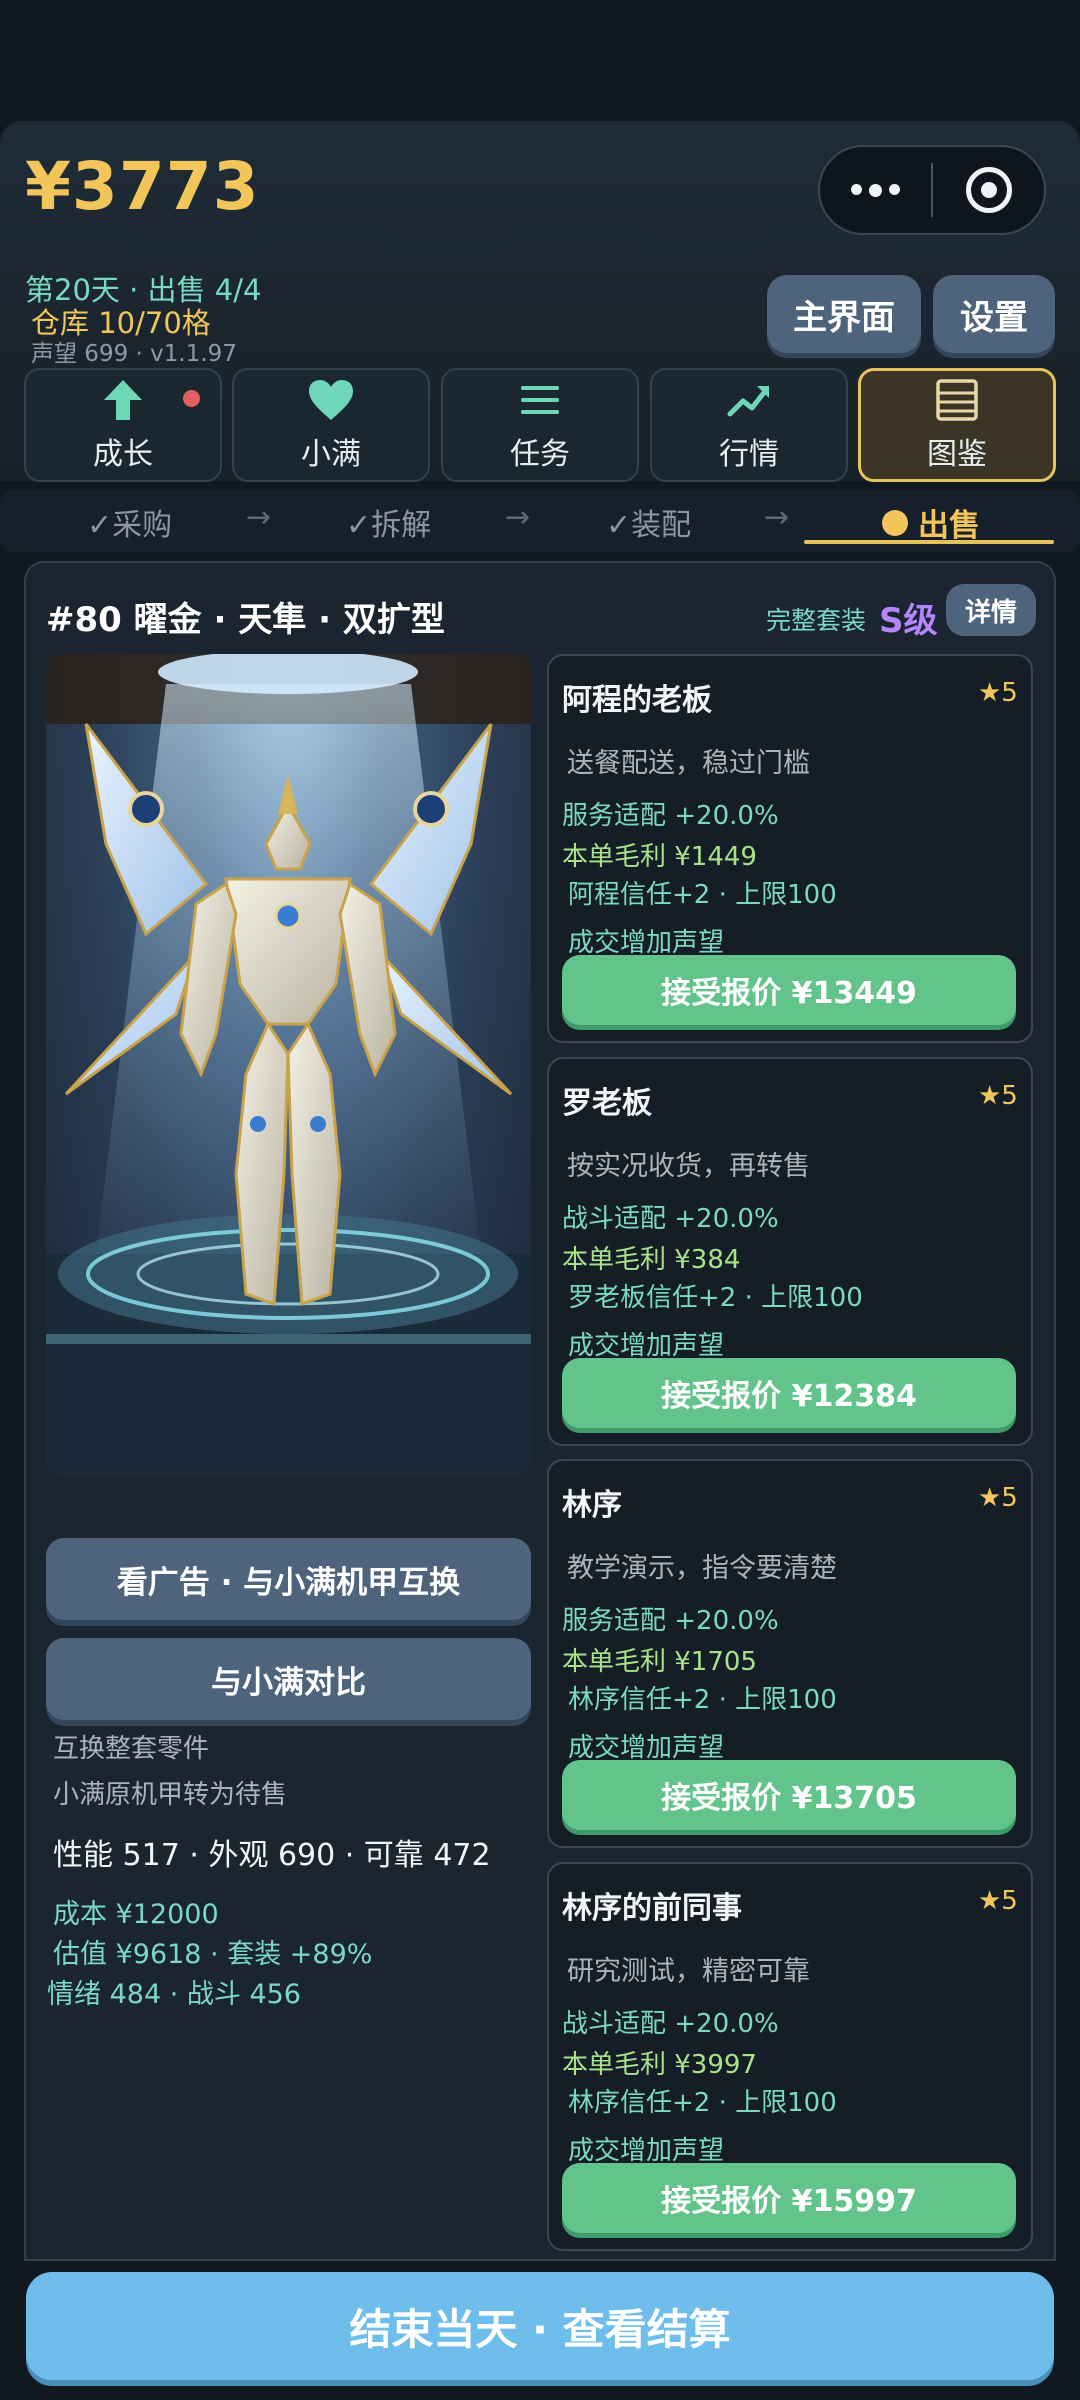 The image size is (1080, 2400). What do you see at coordinates (540, 2326) in the screenshot?
I see `end-day-button: 结束当天 · 查看结算` at bounding box center [540, 2326].